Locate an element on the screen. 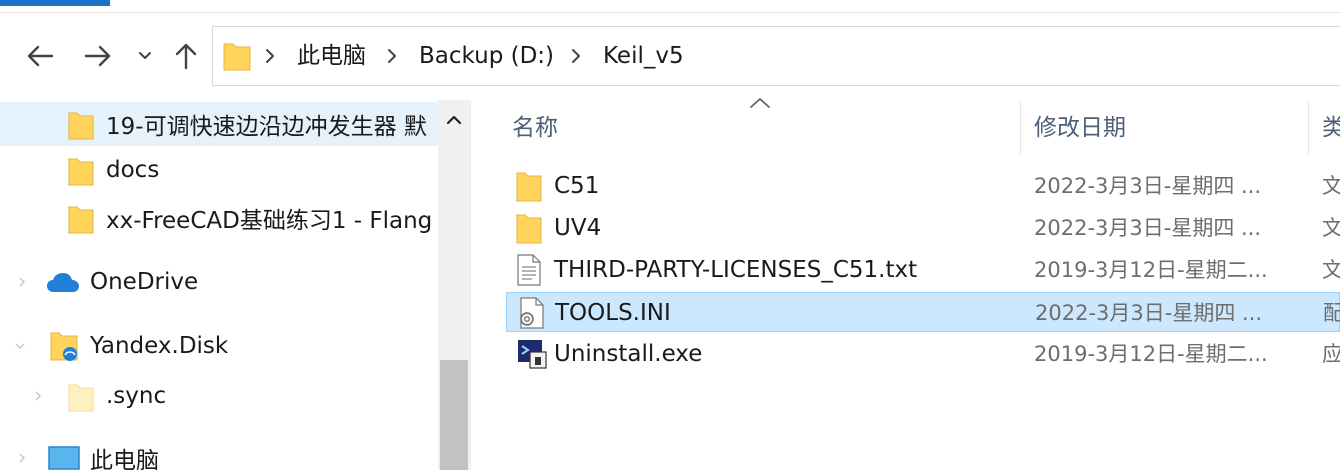 This screenshot has height=470, width=1340. file-name: C51 is located at coordinates (577, 186).